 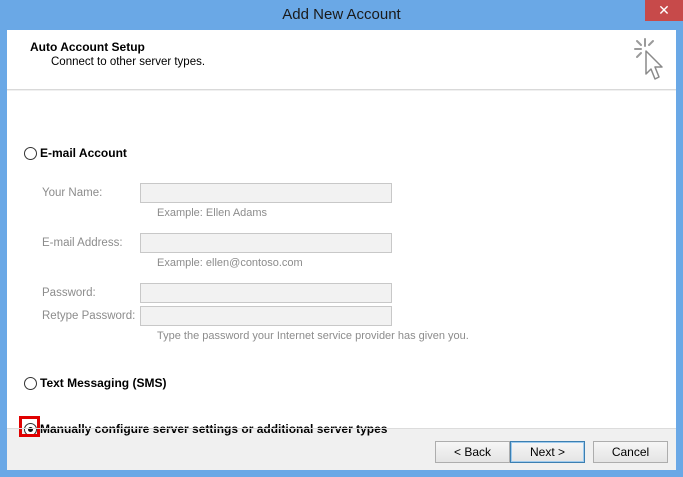 What do you see at coordinates (630, 452) in the screenshot?
I see `cancel-button: Cancel` at bounding box center [630, 452].